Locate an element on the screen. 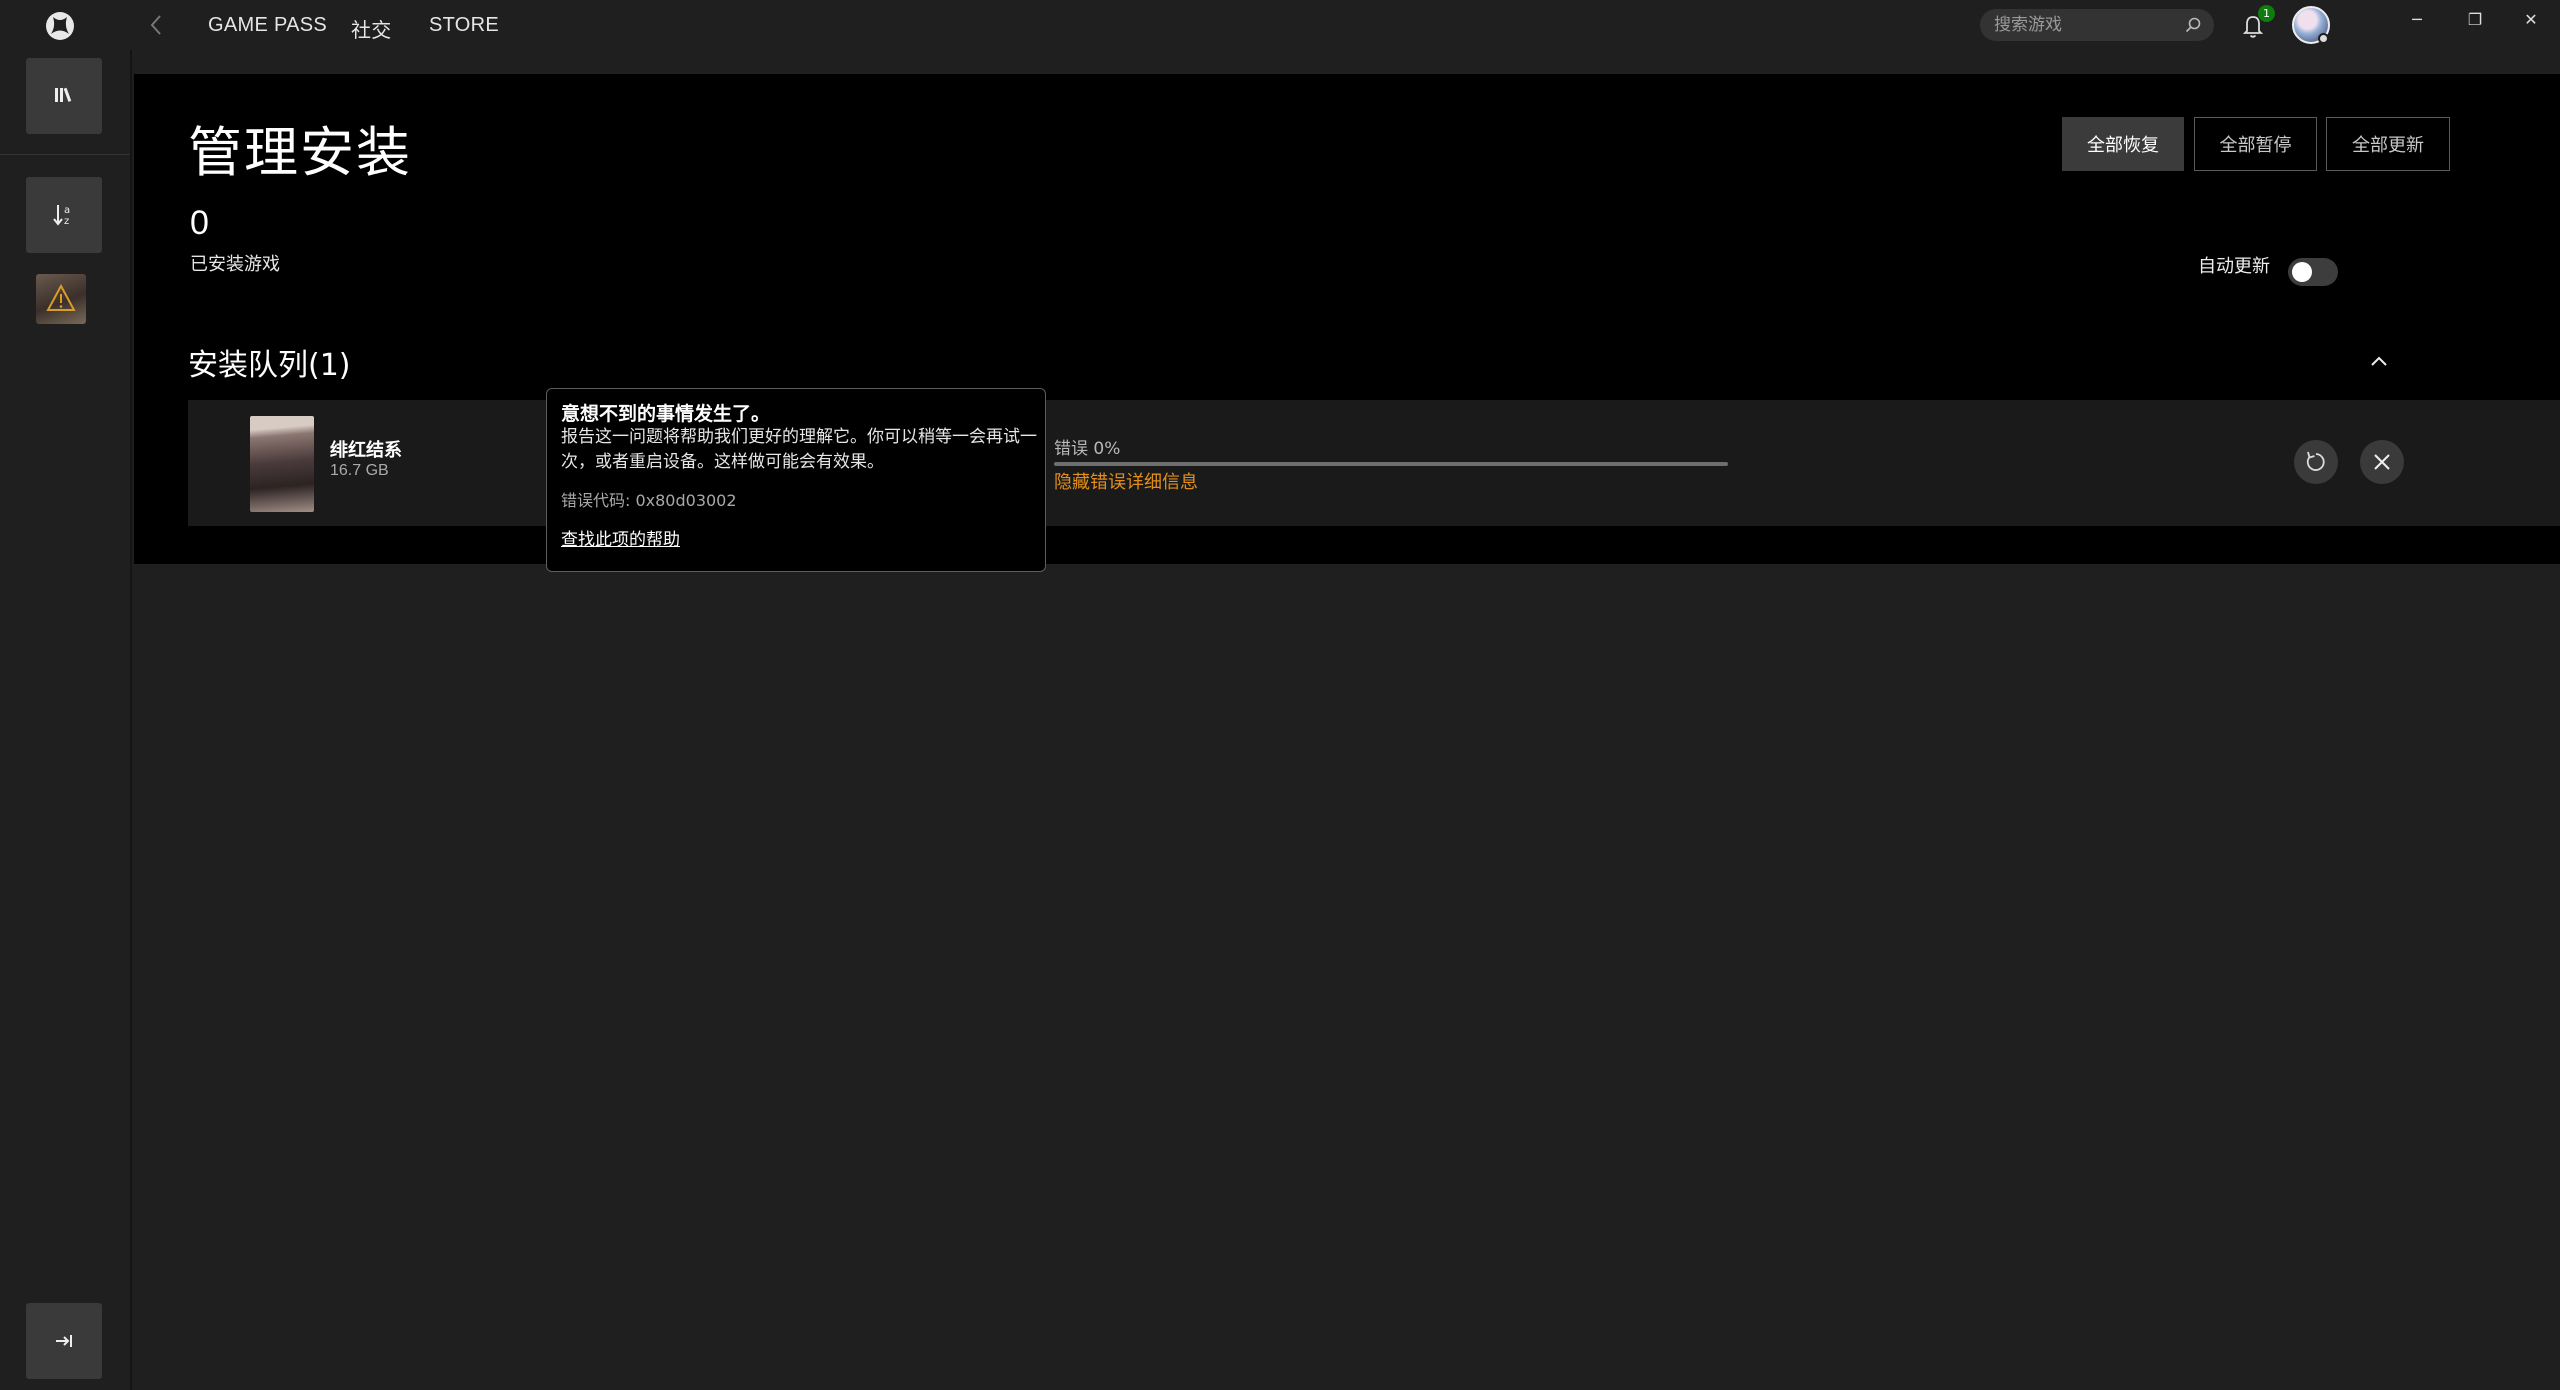  back-arrow-icon is located at coordinates (157, 25).